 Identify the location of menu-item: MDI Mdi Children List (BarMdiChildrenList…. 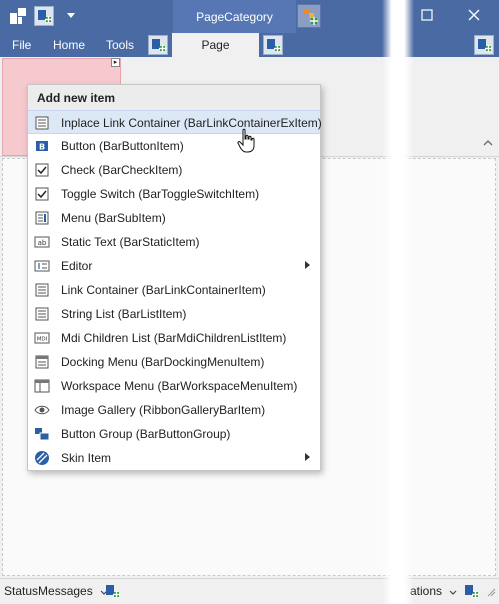
(174, 338).